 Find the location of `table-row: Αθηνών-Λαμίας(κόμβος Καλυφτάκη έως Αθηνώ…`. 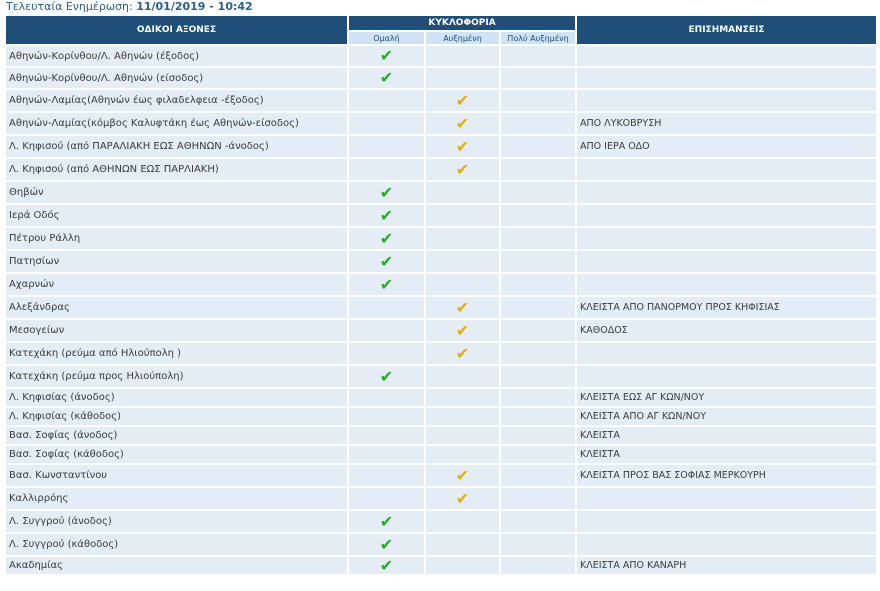

table-row: Αθηνών-Λαμίας(κόμβος Καλυφτάκη έως Αθηνώ… is located at coordinates (441, 123).